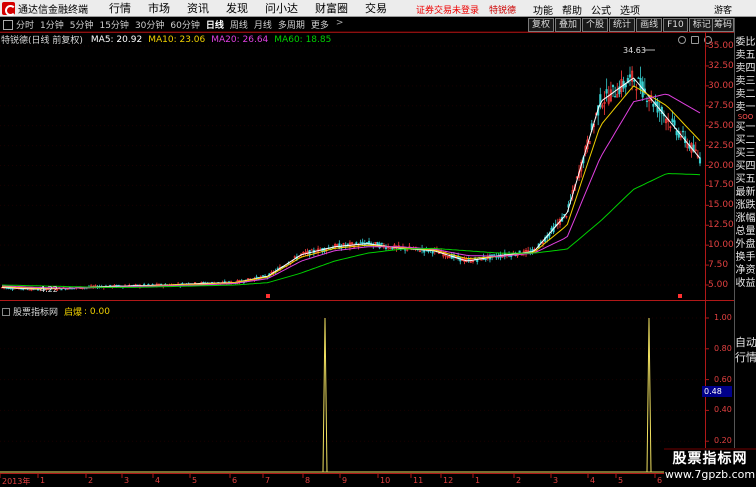  Describe the element at coordinates (35, 311) in the screenshot. I see `indicator-name: 股票指标网` at that location.